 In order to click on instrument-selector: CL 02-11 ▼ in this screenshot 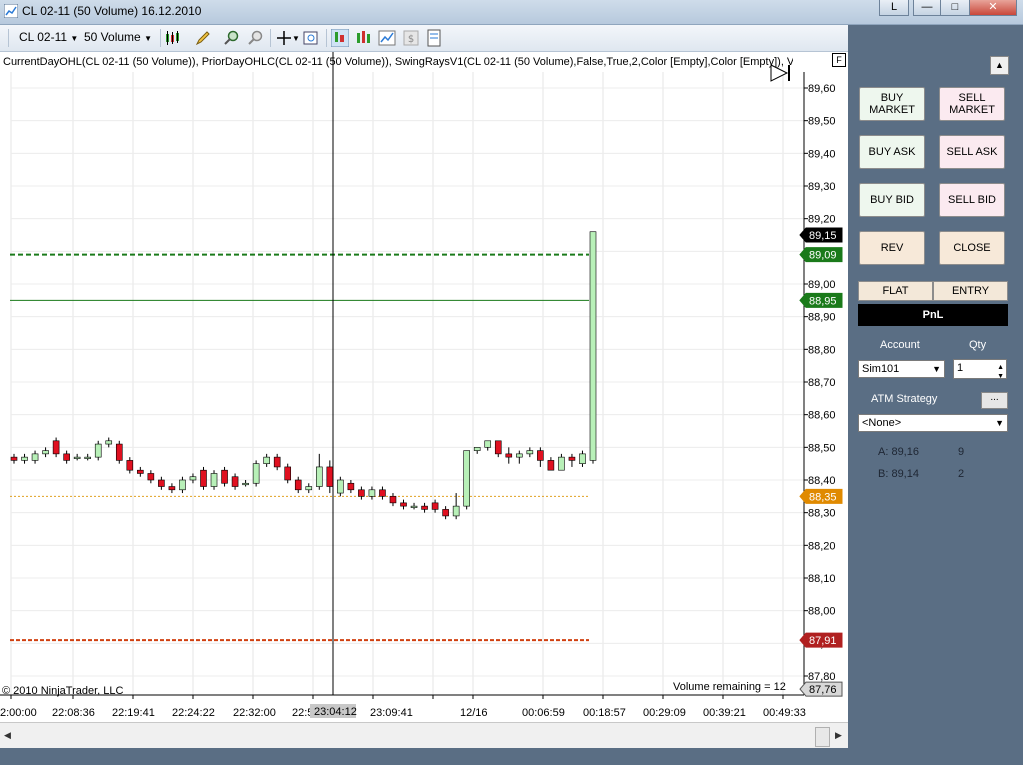, I will do `click(48, 37)`.